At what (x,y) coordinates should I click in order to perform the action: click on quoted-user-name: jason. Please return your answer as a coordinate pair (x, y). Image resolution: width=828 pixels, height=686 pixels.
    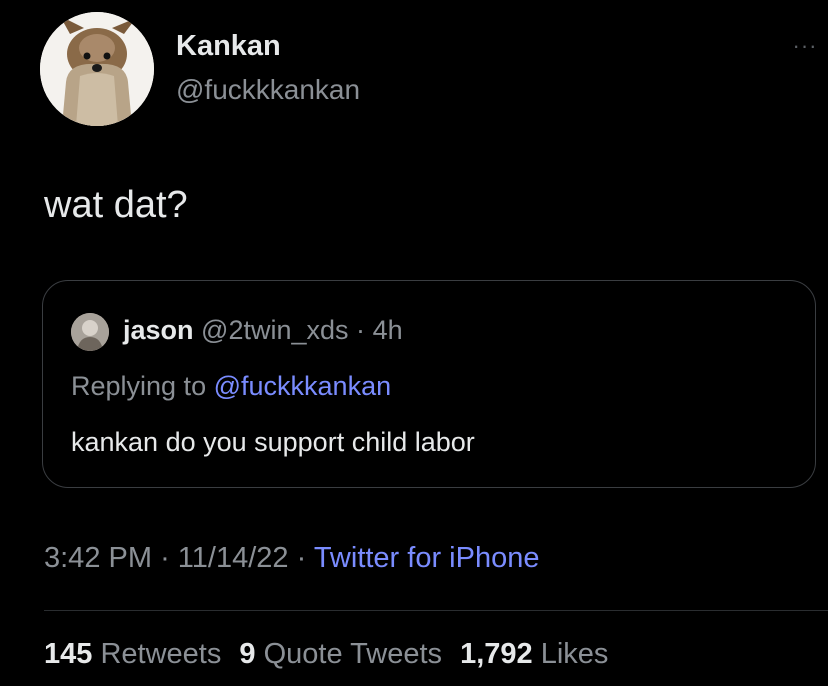
    Looking at the image, I should click on (158, 330).